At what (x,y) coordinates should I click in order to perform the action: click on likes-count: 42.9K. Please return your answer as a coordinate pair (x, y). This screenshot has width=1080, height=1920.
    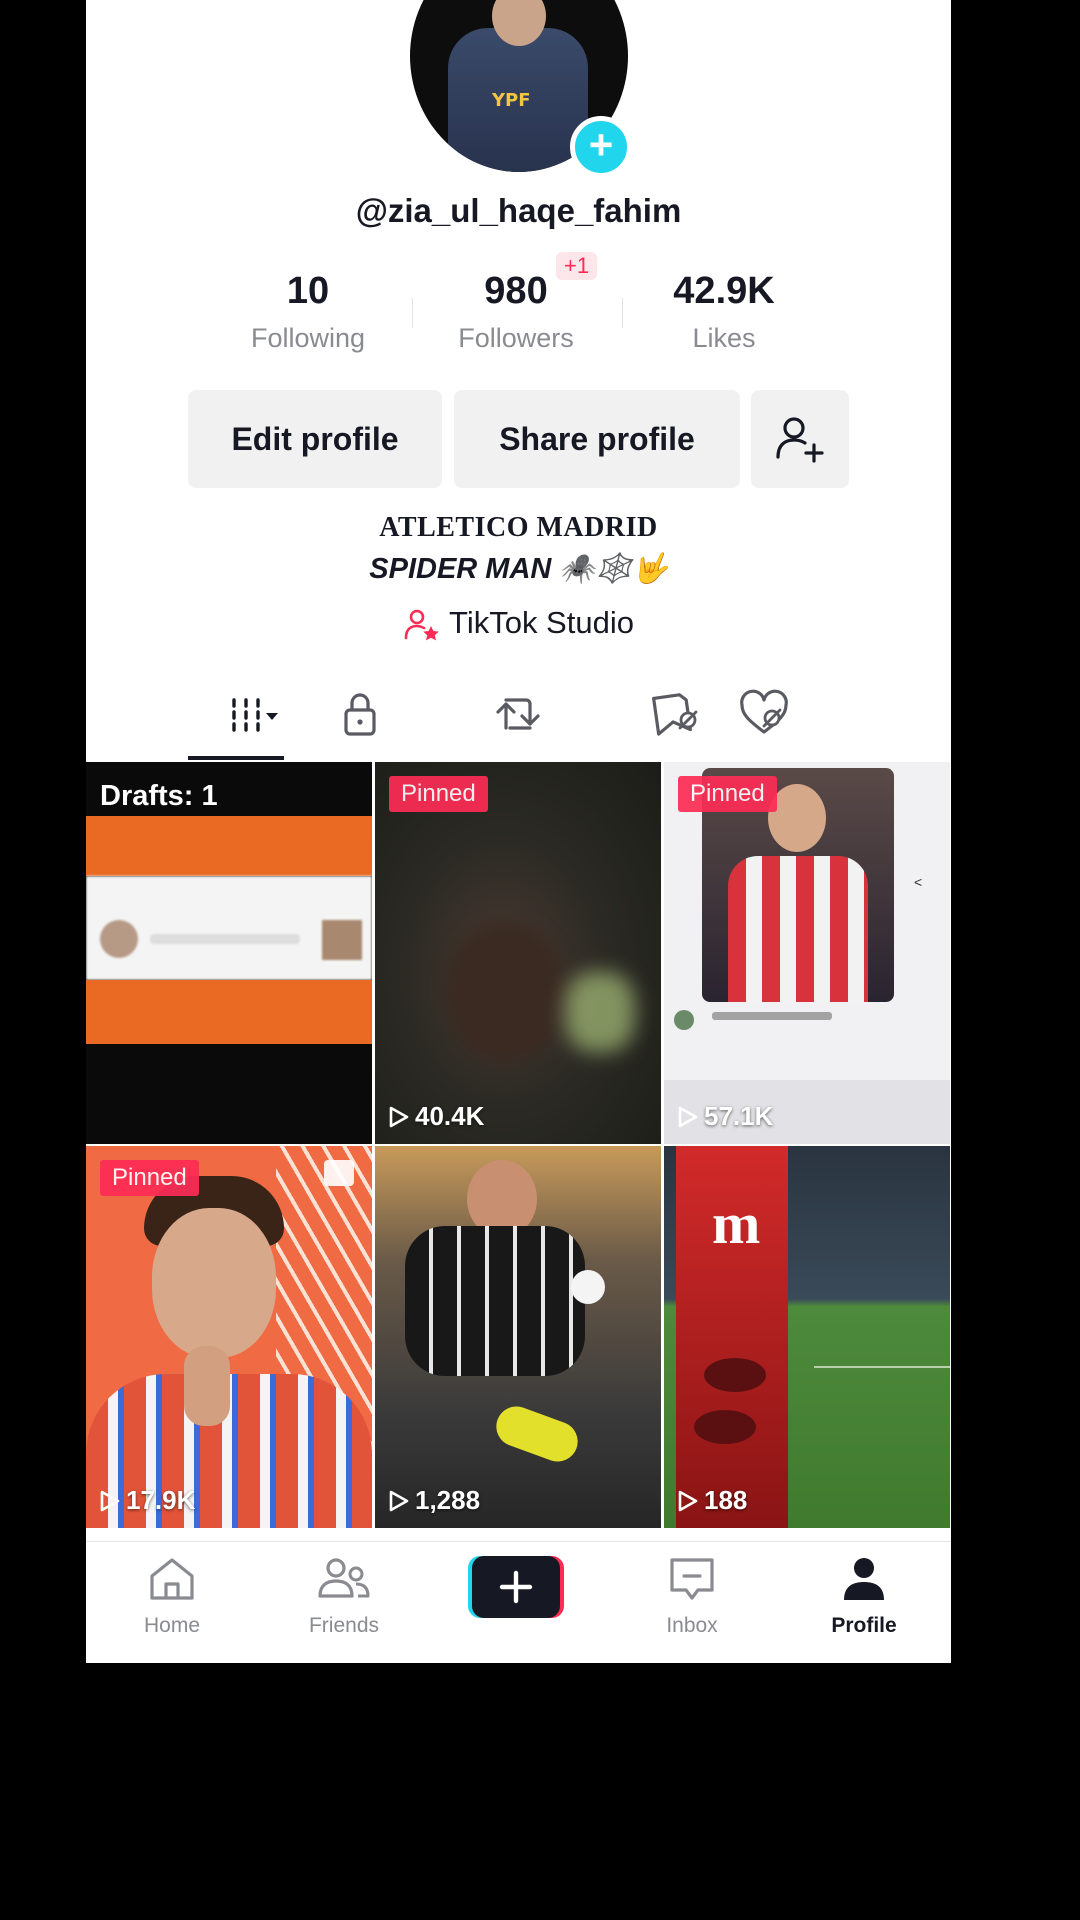
    Looking at the image, I should click on (724, 291).